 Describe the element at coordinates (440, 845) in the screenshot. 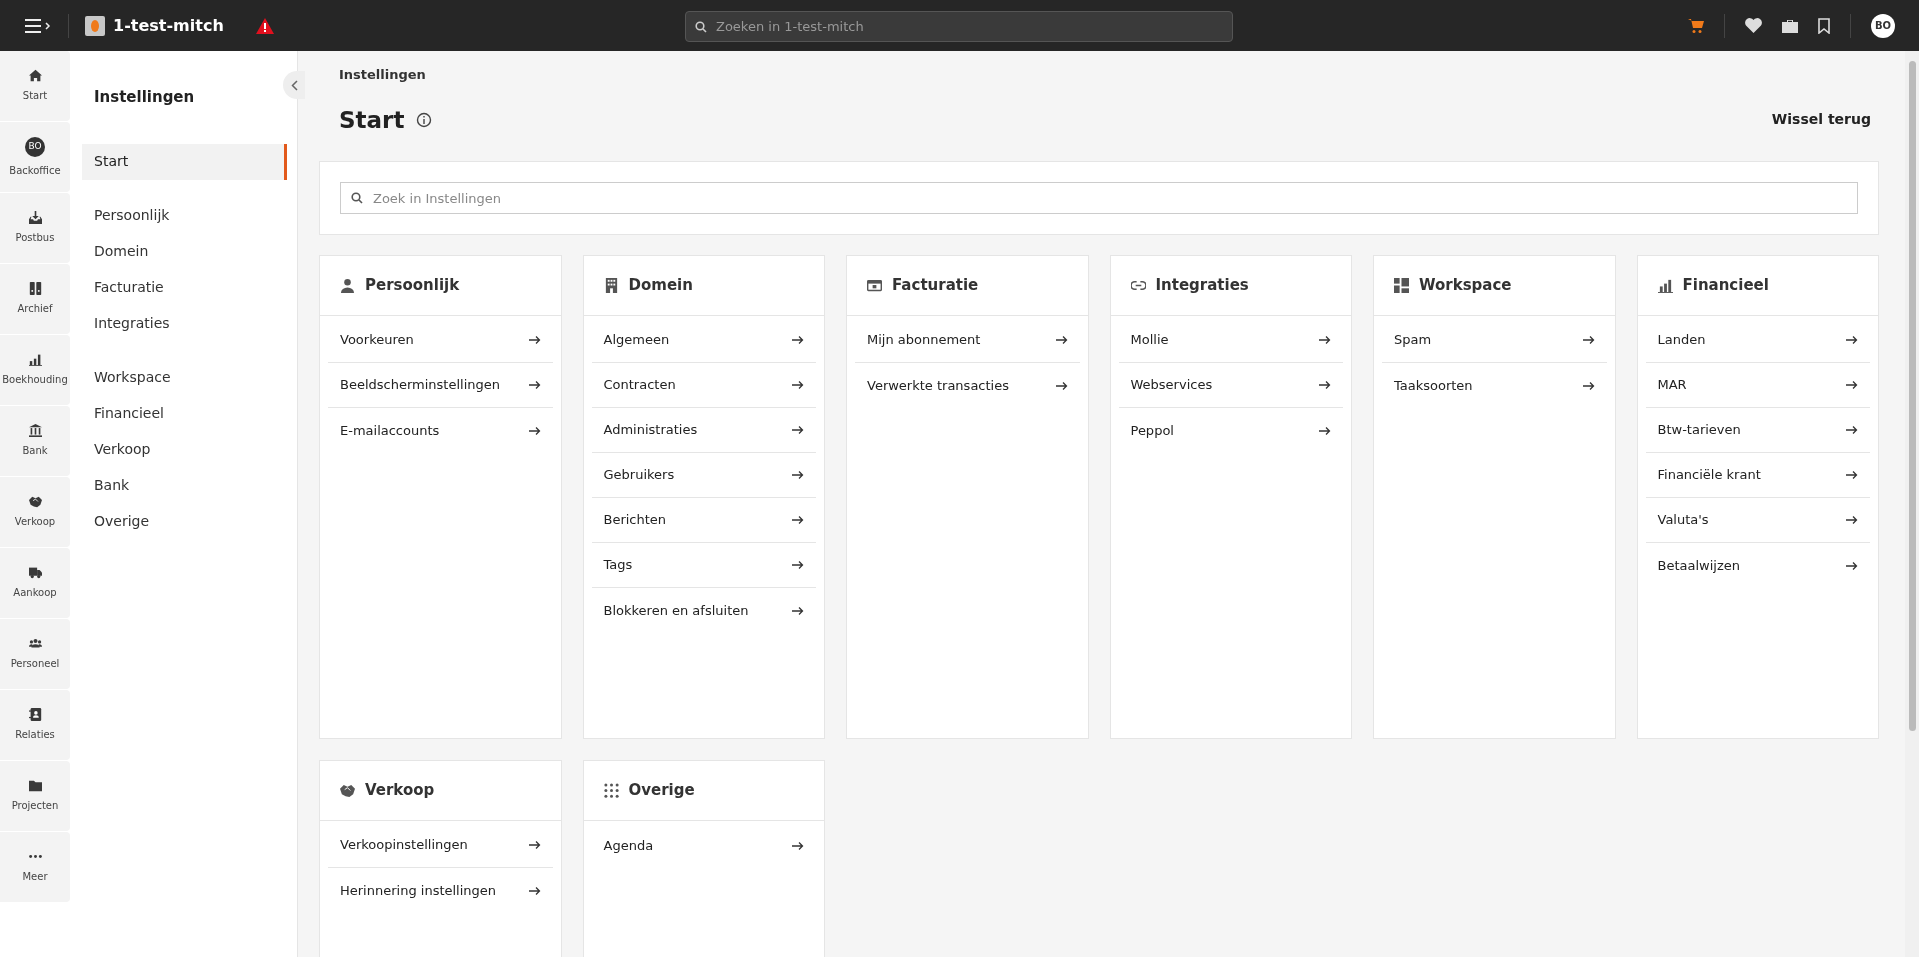

I see `settings-link: Verkoopinstellingen` at that location.